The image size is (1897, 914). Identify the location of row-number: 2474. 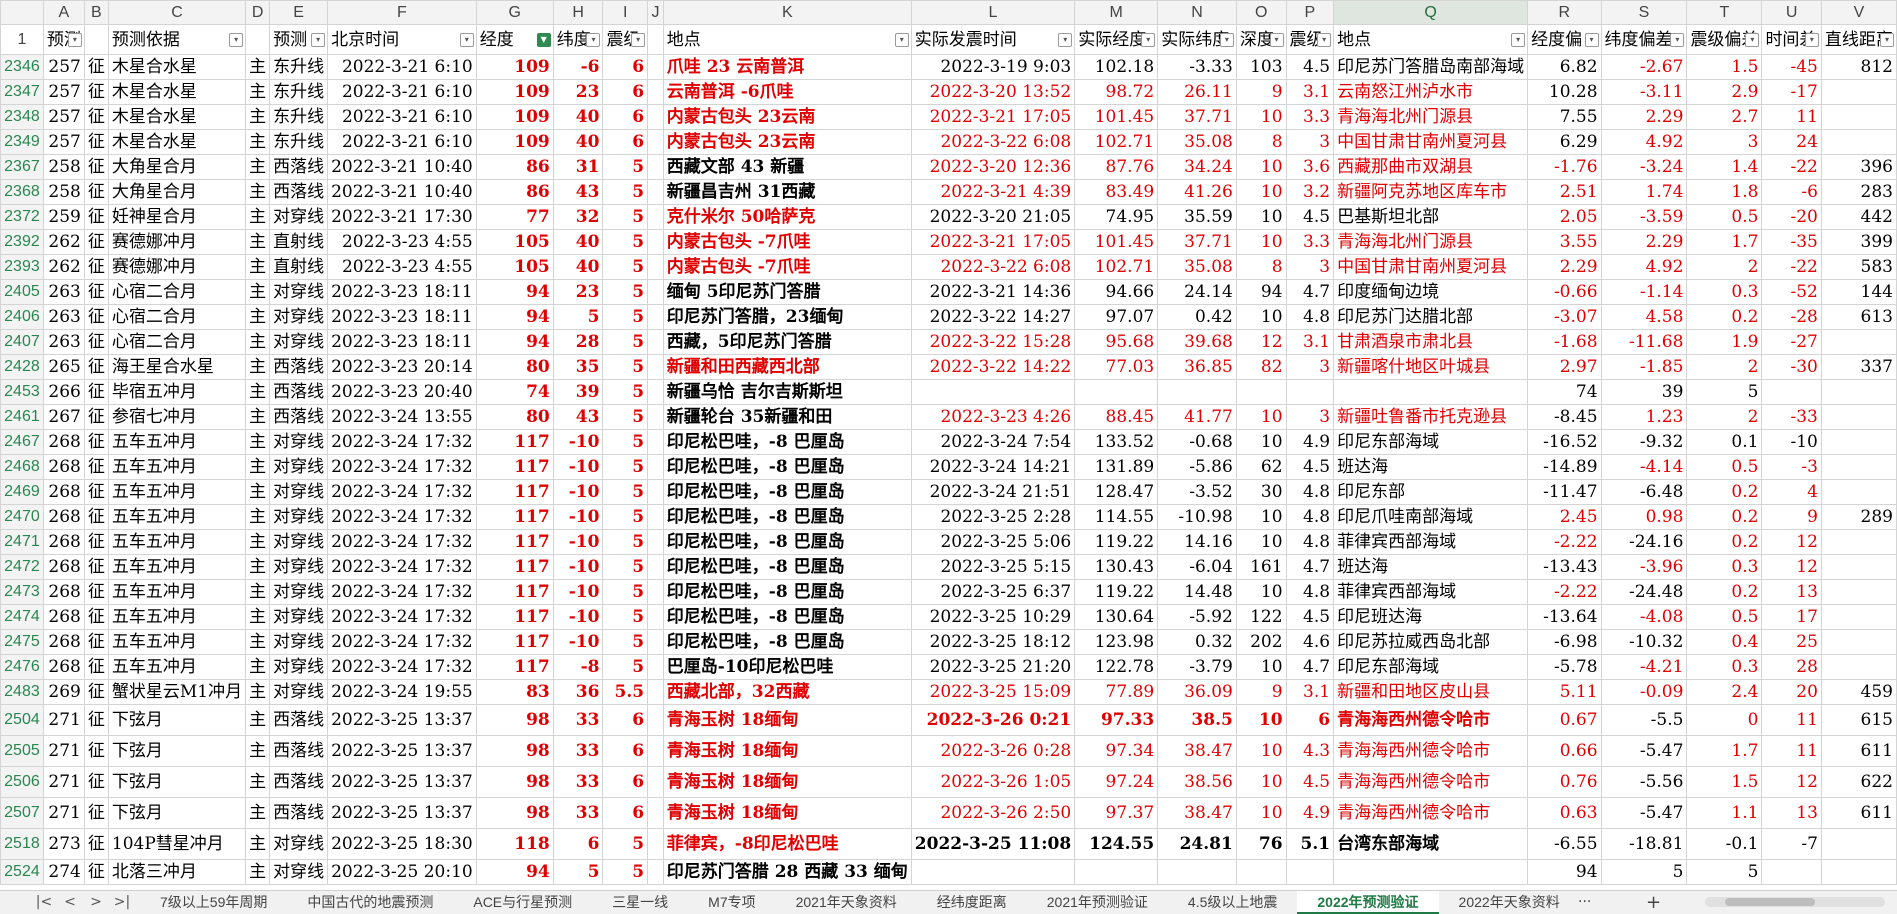
(22, 617).